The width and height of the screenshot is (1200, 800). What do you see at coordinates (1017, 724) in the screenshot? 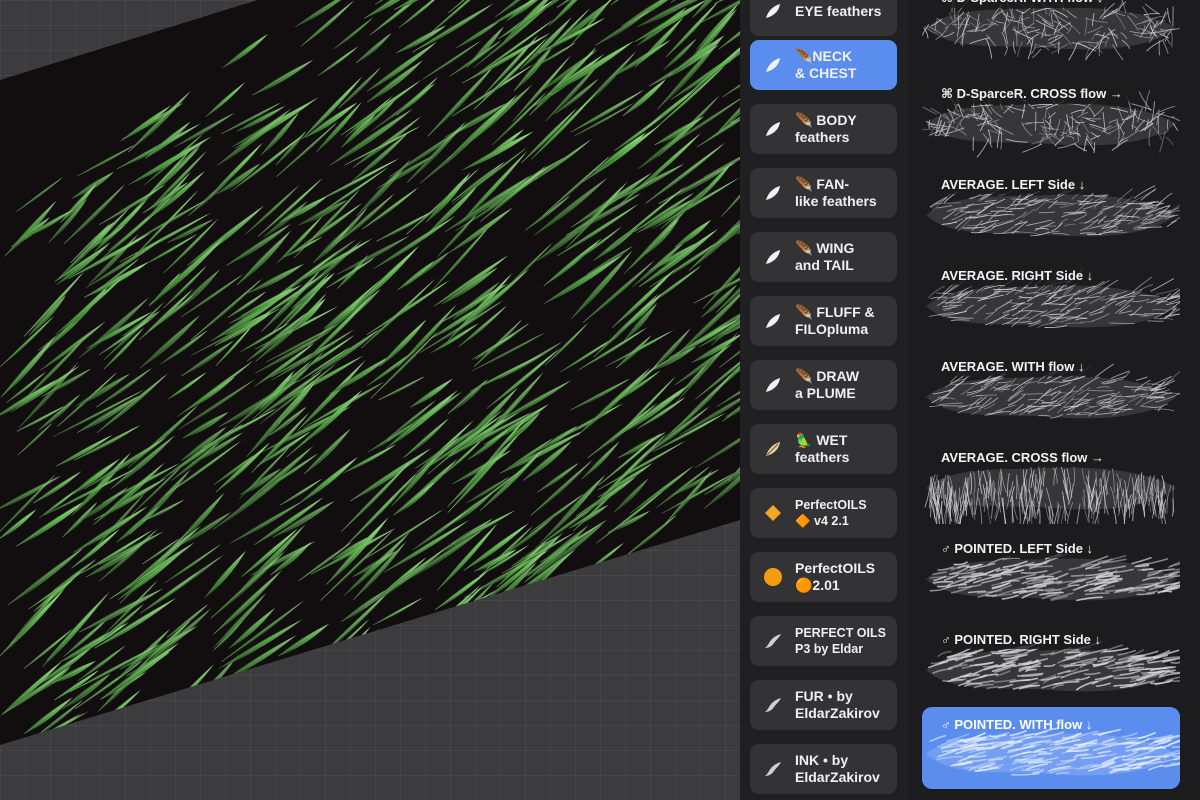
I see `brush-name: ♂ POINTED. WITH flow ↓` at bounding box center [1017, 724].